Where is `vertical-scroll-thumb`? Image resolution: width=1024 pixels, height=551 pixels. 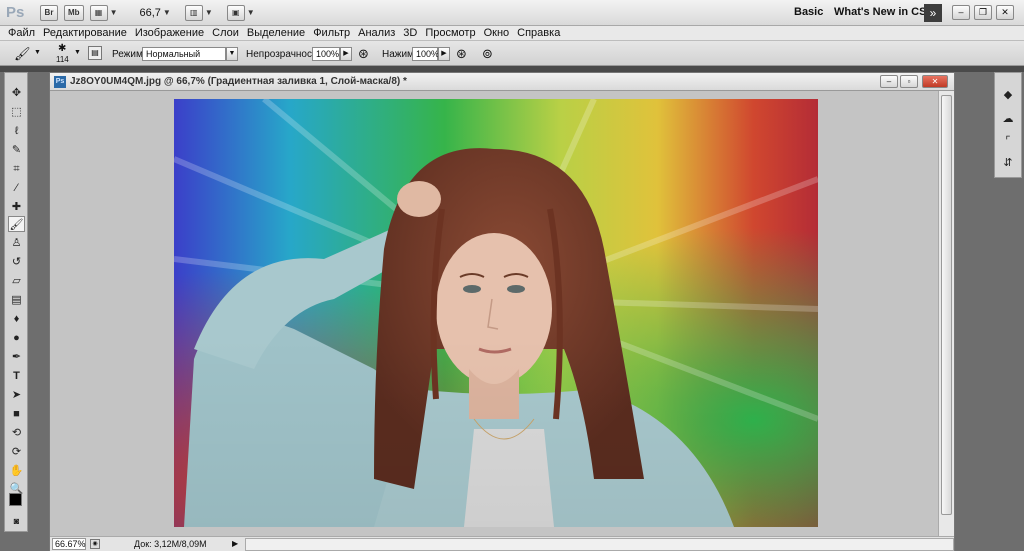
vertical-scroll-thumb is located at coordinates (946, 305).